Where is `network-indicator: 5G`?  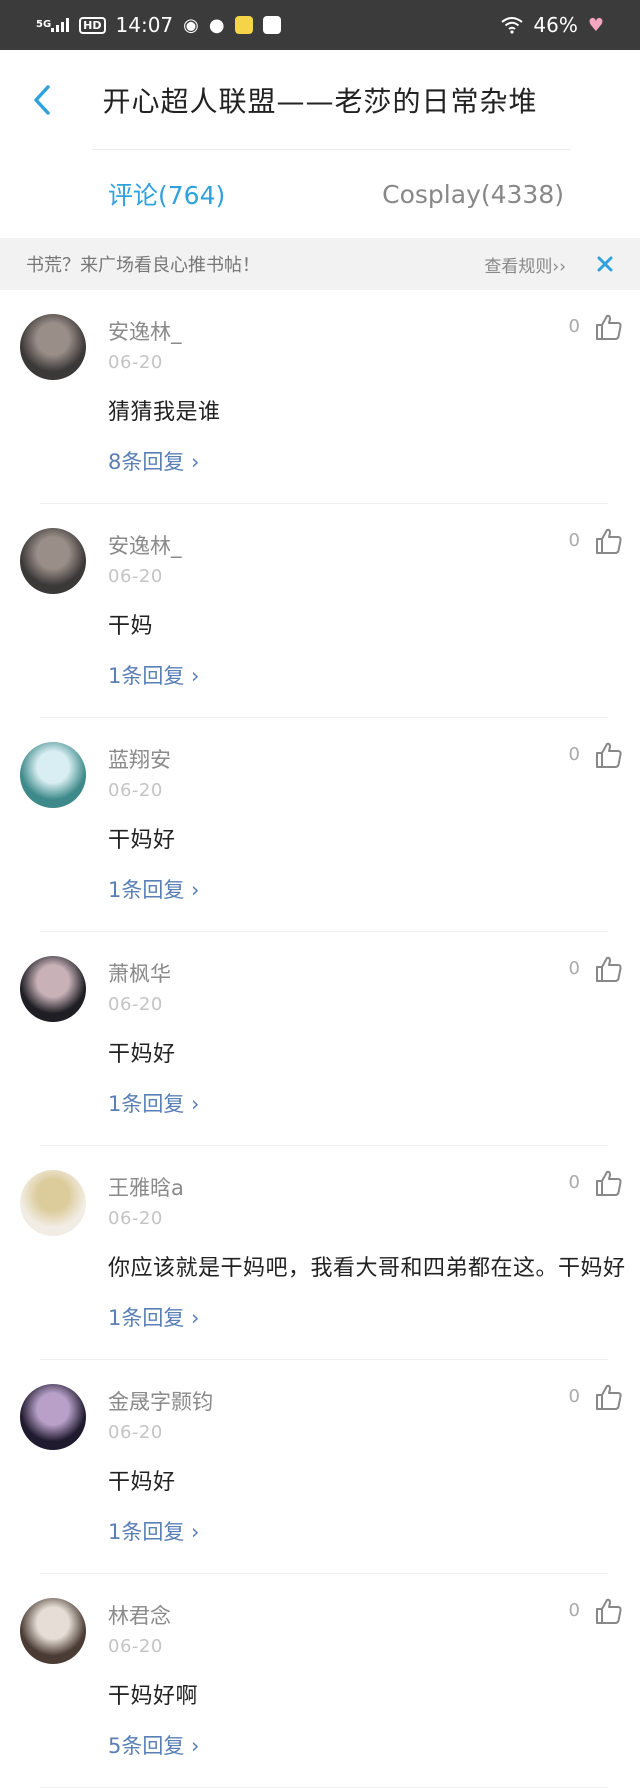
network-indicator: 5G is located at coordinates (53, 25).